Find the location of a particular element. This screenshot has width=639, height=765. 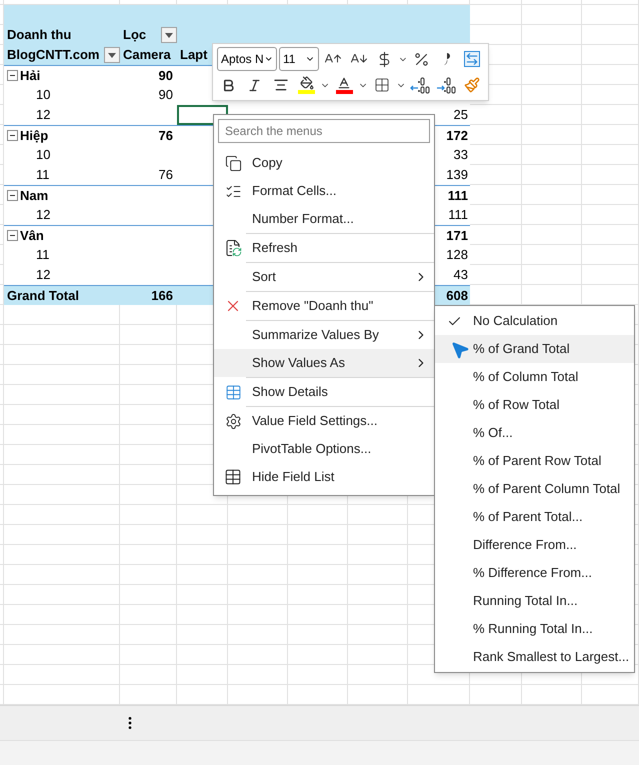

refresh-icon is located at coordinates (233, 248).